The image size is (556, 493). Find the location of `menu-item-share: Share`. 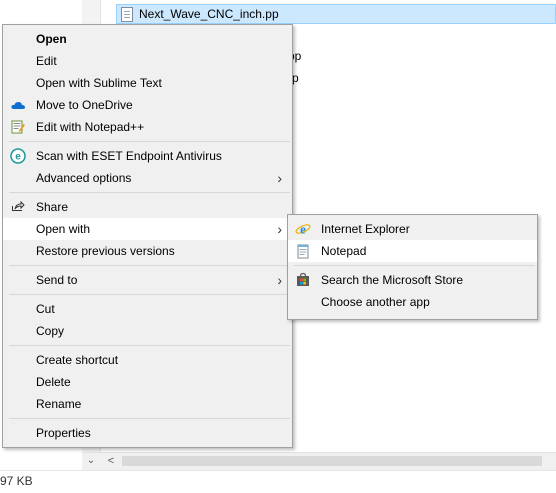

menu-item-share: Share is located at coordinates (147, 207).